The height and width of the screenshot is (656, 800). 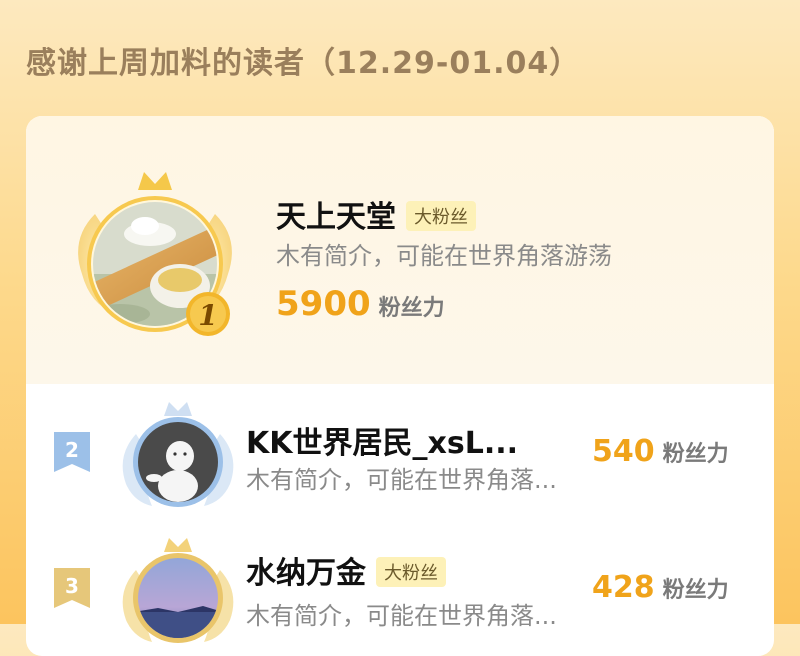 I want to click on rank-number-2: 2, so click(x=72, y=450).